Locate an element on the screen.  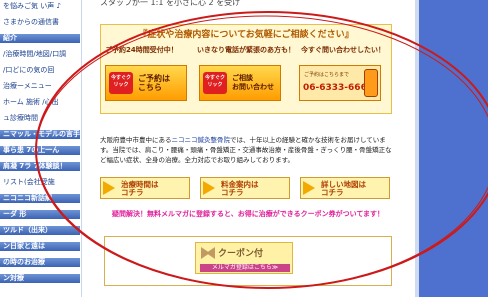
sidebar-item: ン日家と遠は is located at coordinates (40, 246).